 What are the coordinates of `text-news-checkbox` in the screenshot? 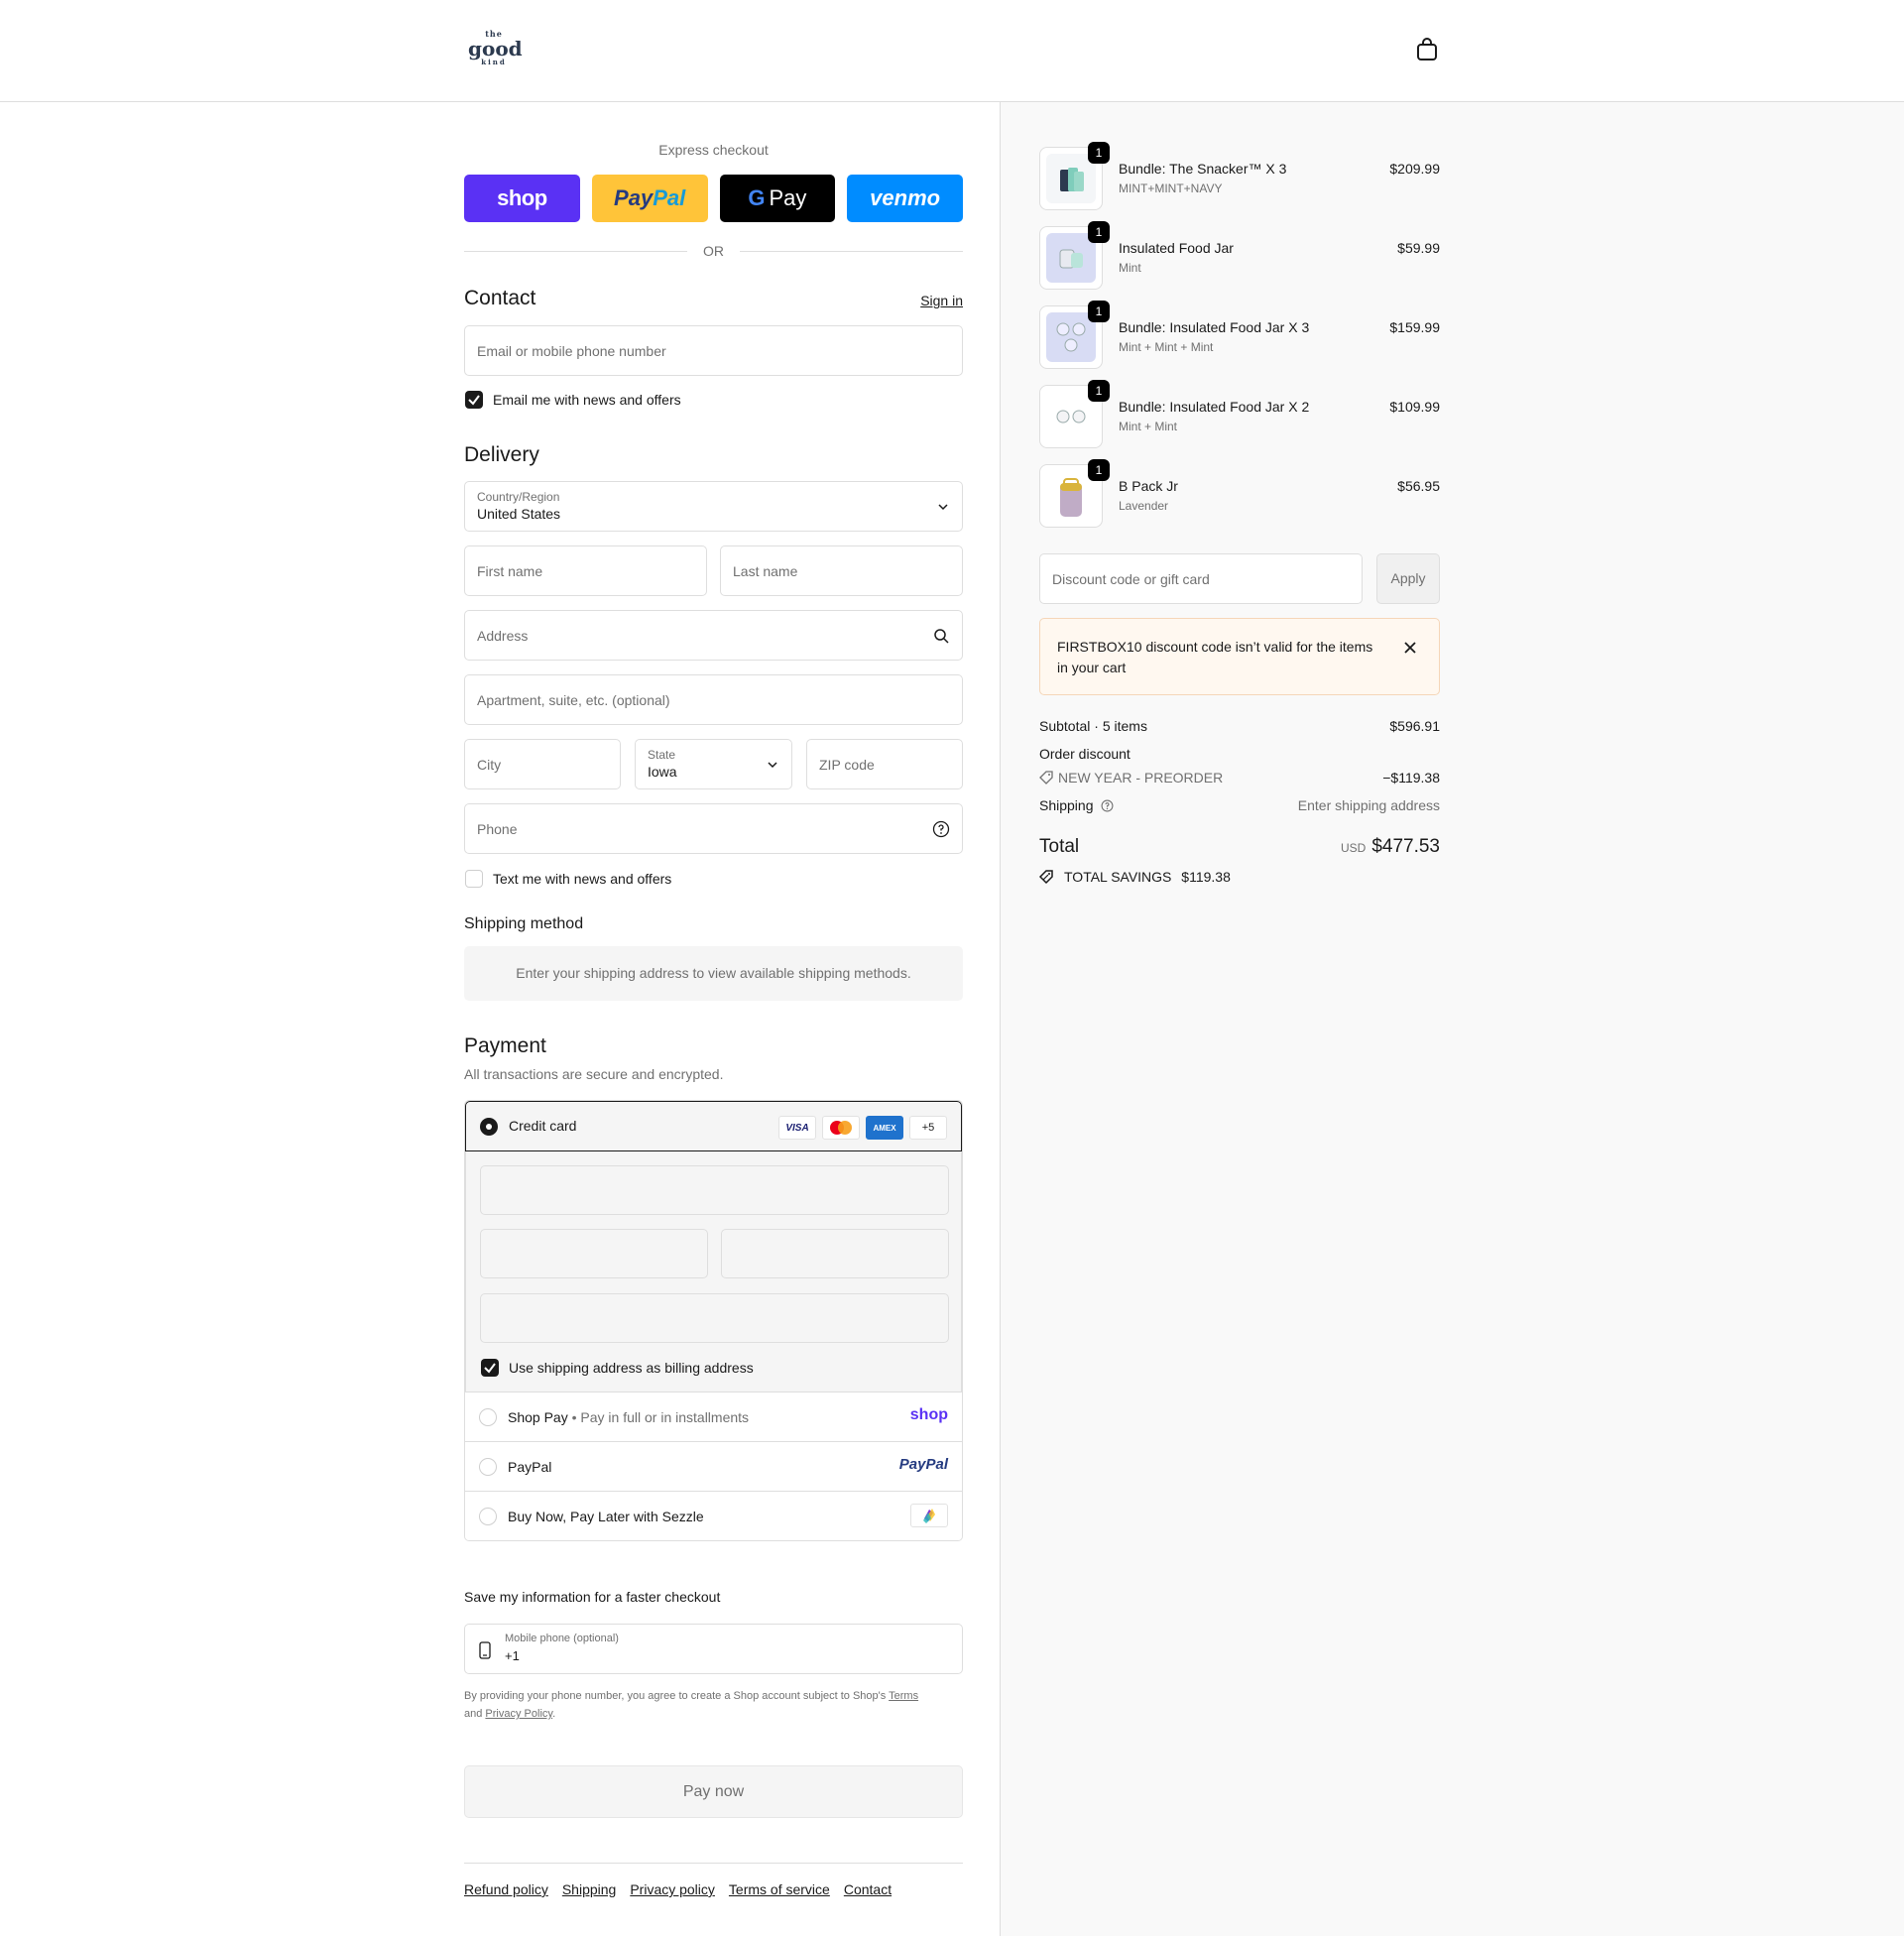 It's located at (474, 879).